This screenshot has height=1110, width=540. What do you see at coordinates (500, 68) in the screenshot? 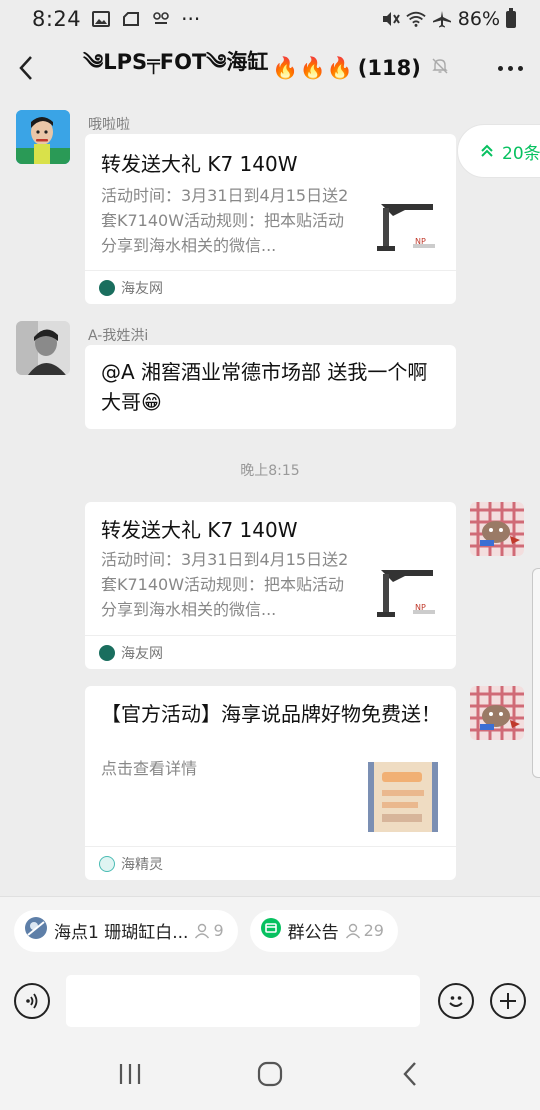
I see `more-icon` at bounding box center [500, 68].